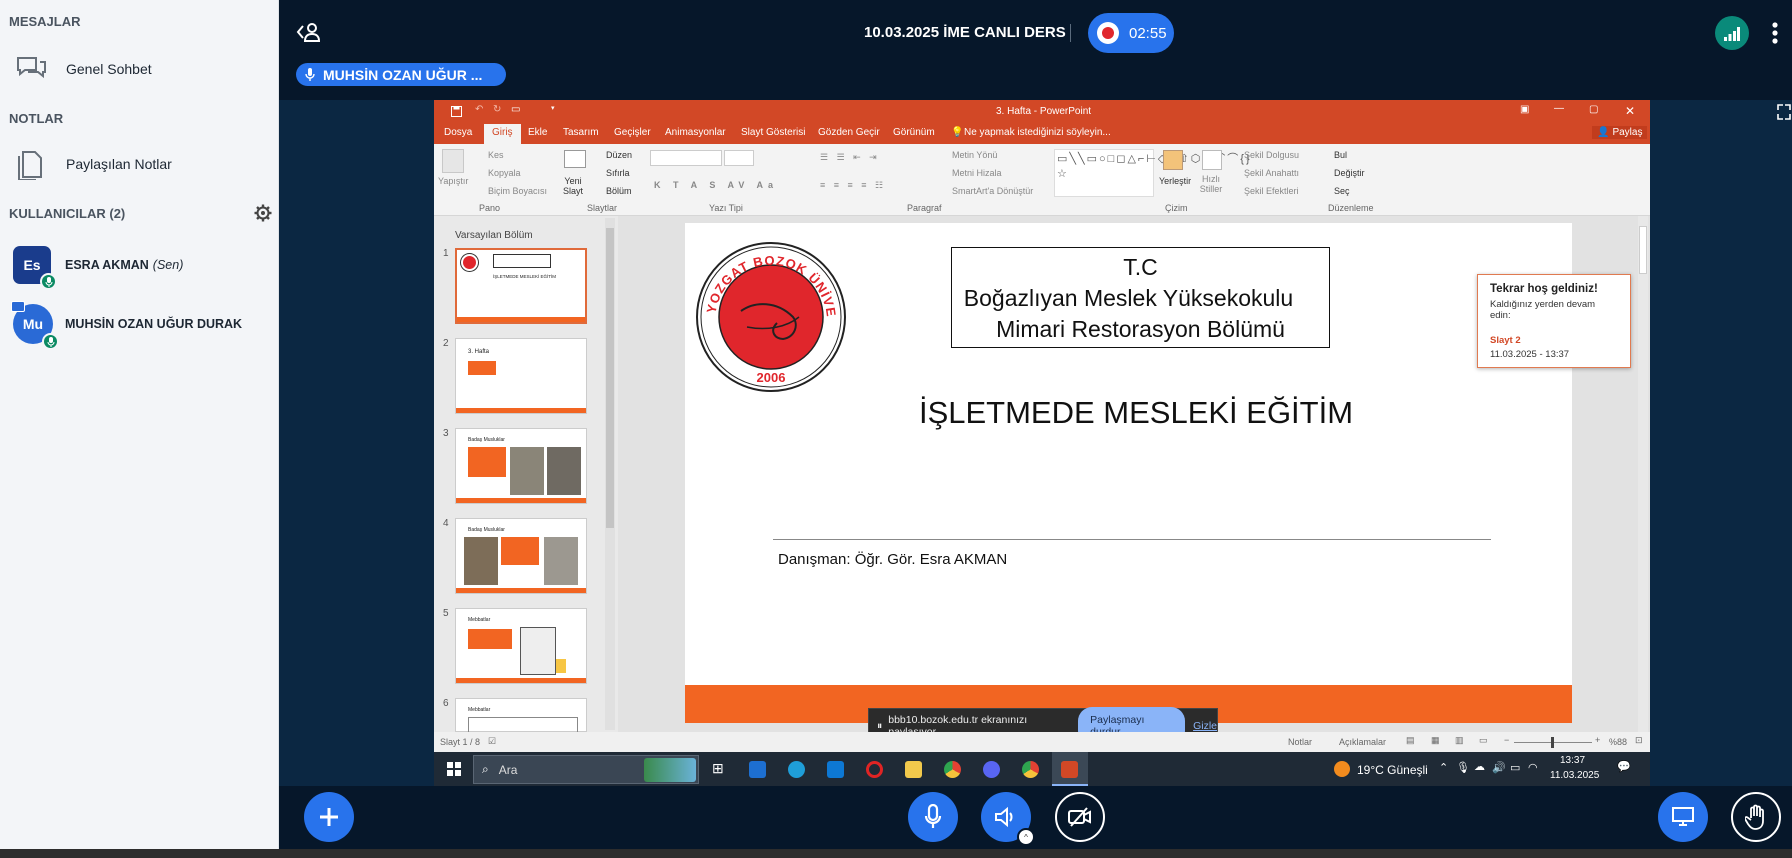 Image resolution: width=1792 pixels, height=858 pixels. What do you see at coordinates (1300, 742) in the screenshot?
I see `notes-button: Notlar` at bounding box center [1300, 742].